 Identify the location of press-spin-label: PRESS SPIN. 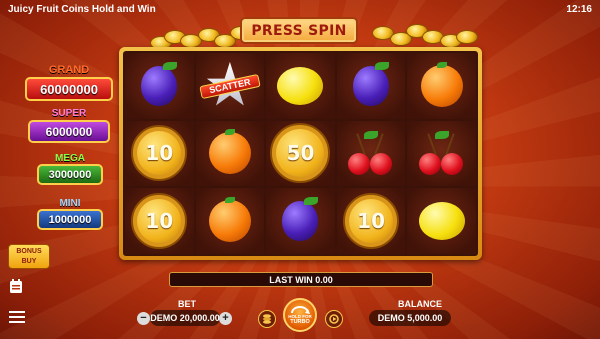
(299, 30).